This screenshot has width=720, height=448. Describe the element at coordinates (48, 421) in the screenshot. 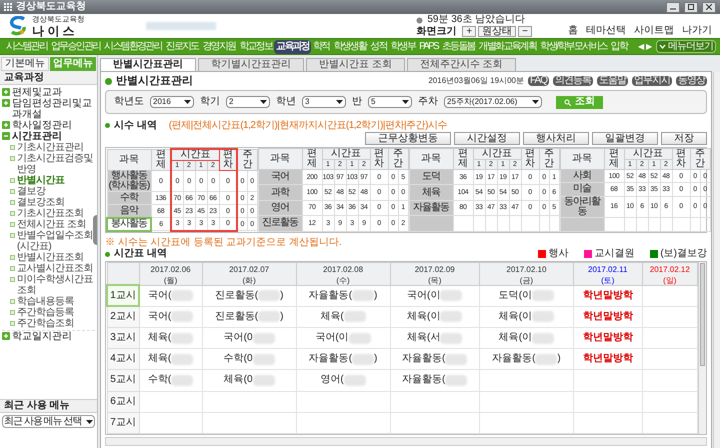

I see `recent-menu-select: 최근 사용 메뉴 선택` at that location.